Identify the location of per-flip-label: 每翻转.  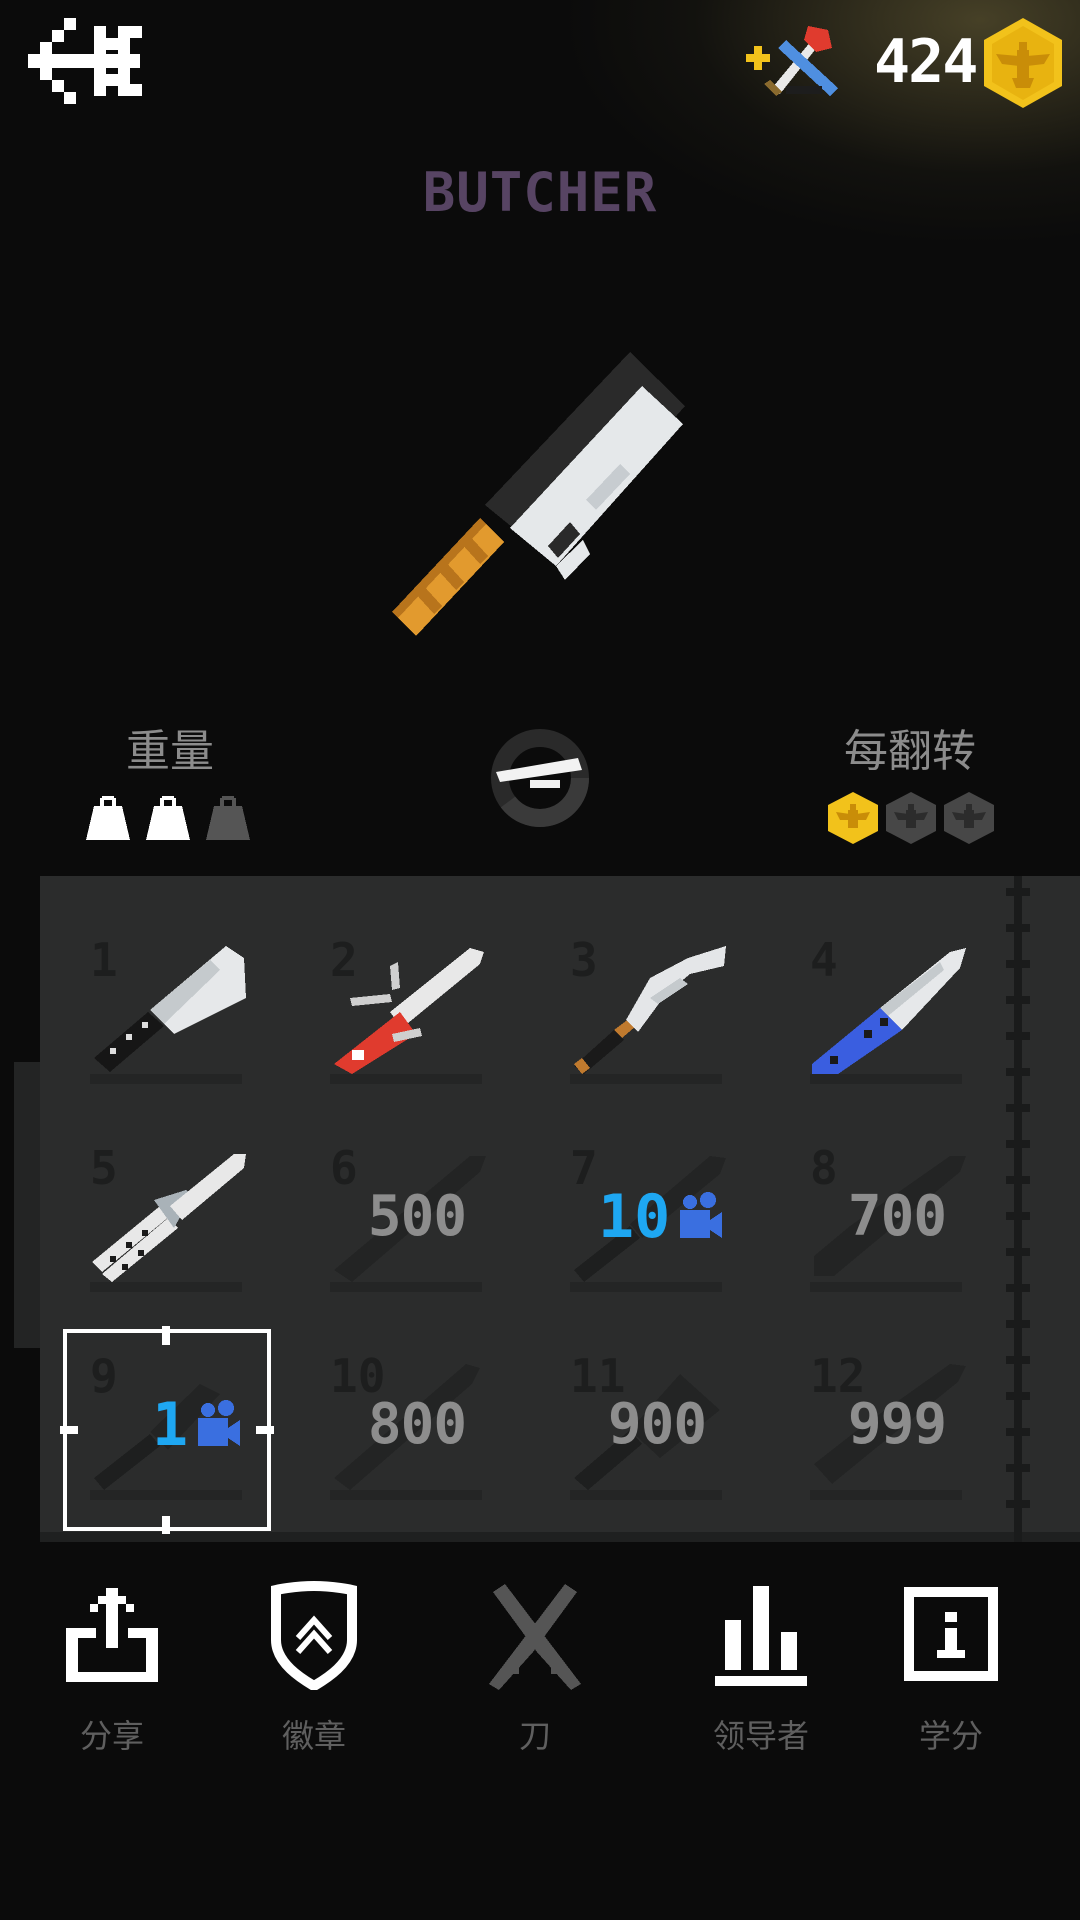
(910, 751).